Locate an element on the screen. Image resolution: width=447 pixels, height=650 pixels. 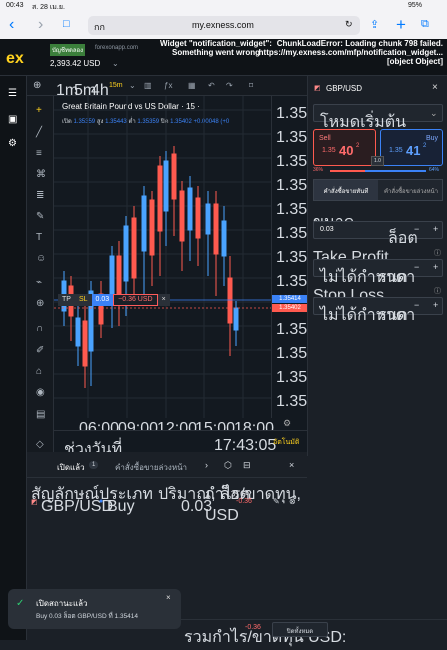
volume-plus: + is located at coordinates (435, 229).